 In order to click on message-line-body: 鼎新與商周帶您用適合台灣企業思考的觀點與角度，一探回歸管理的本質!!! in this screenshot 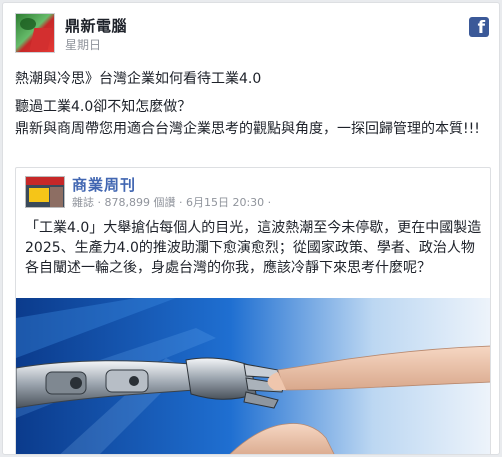, I will do `click(247, 129)`.